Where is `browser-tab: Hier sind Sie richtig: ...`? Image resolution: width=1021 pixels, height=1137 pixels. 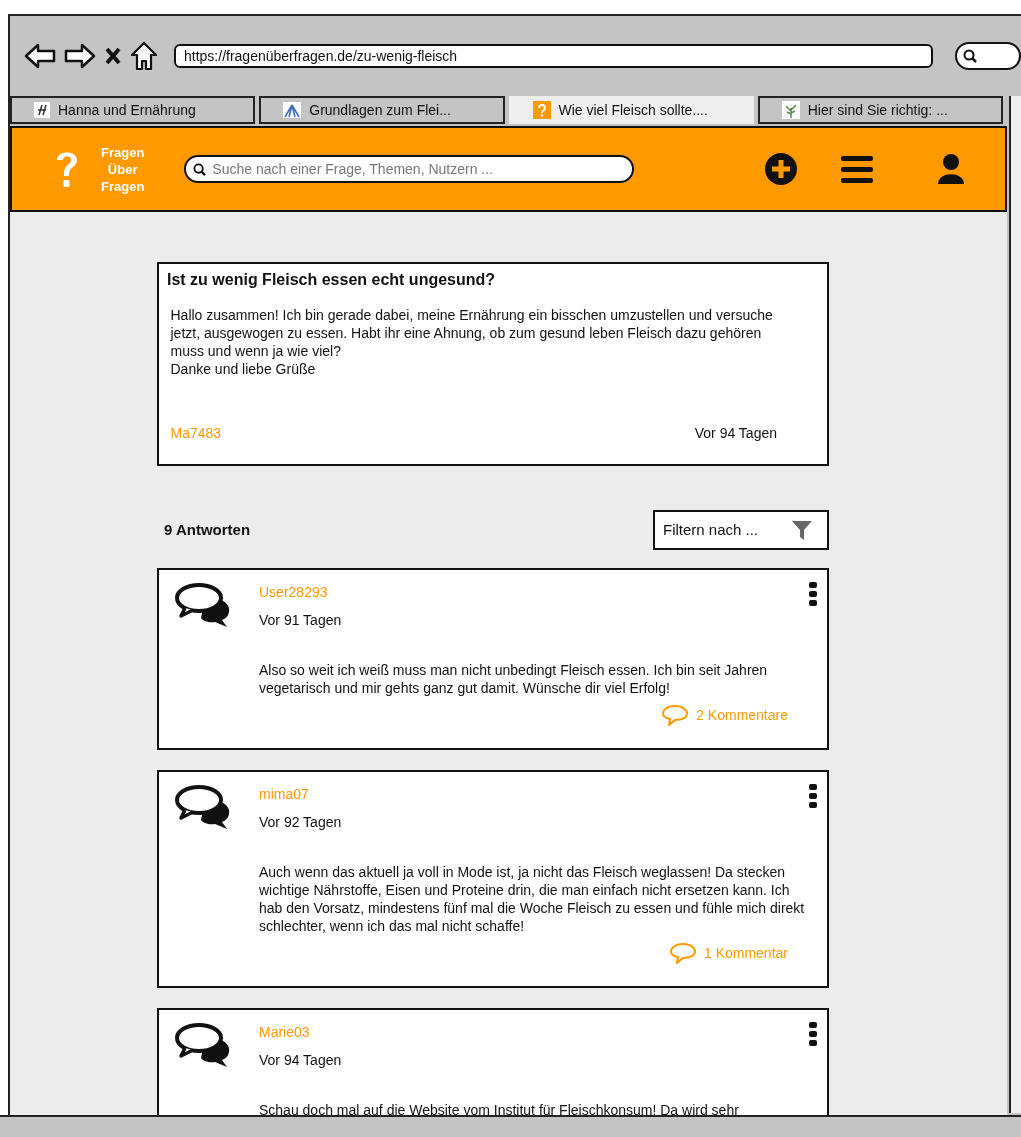 browser-tab: Hier sind Sie richtig: ... is located at coordinates (880, 110).